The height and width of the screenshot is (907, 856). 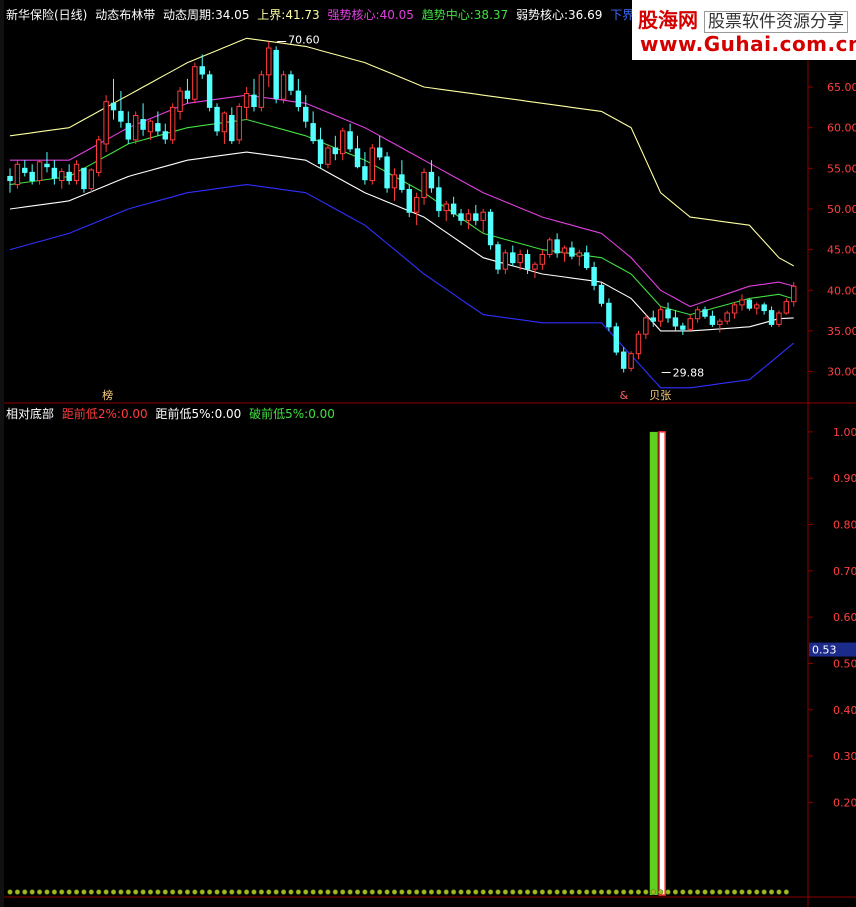 I want to click on d2-label: 距前低2%:, so click(x=91, y=414).